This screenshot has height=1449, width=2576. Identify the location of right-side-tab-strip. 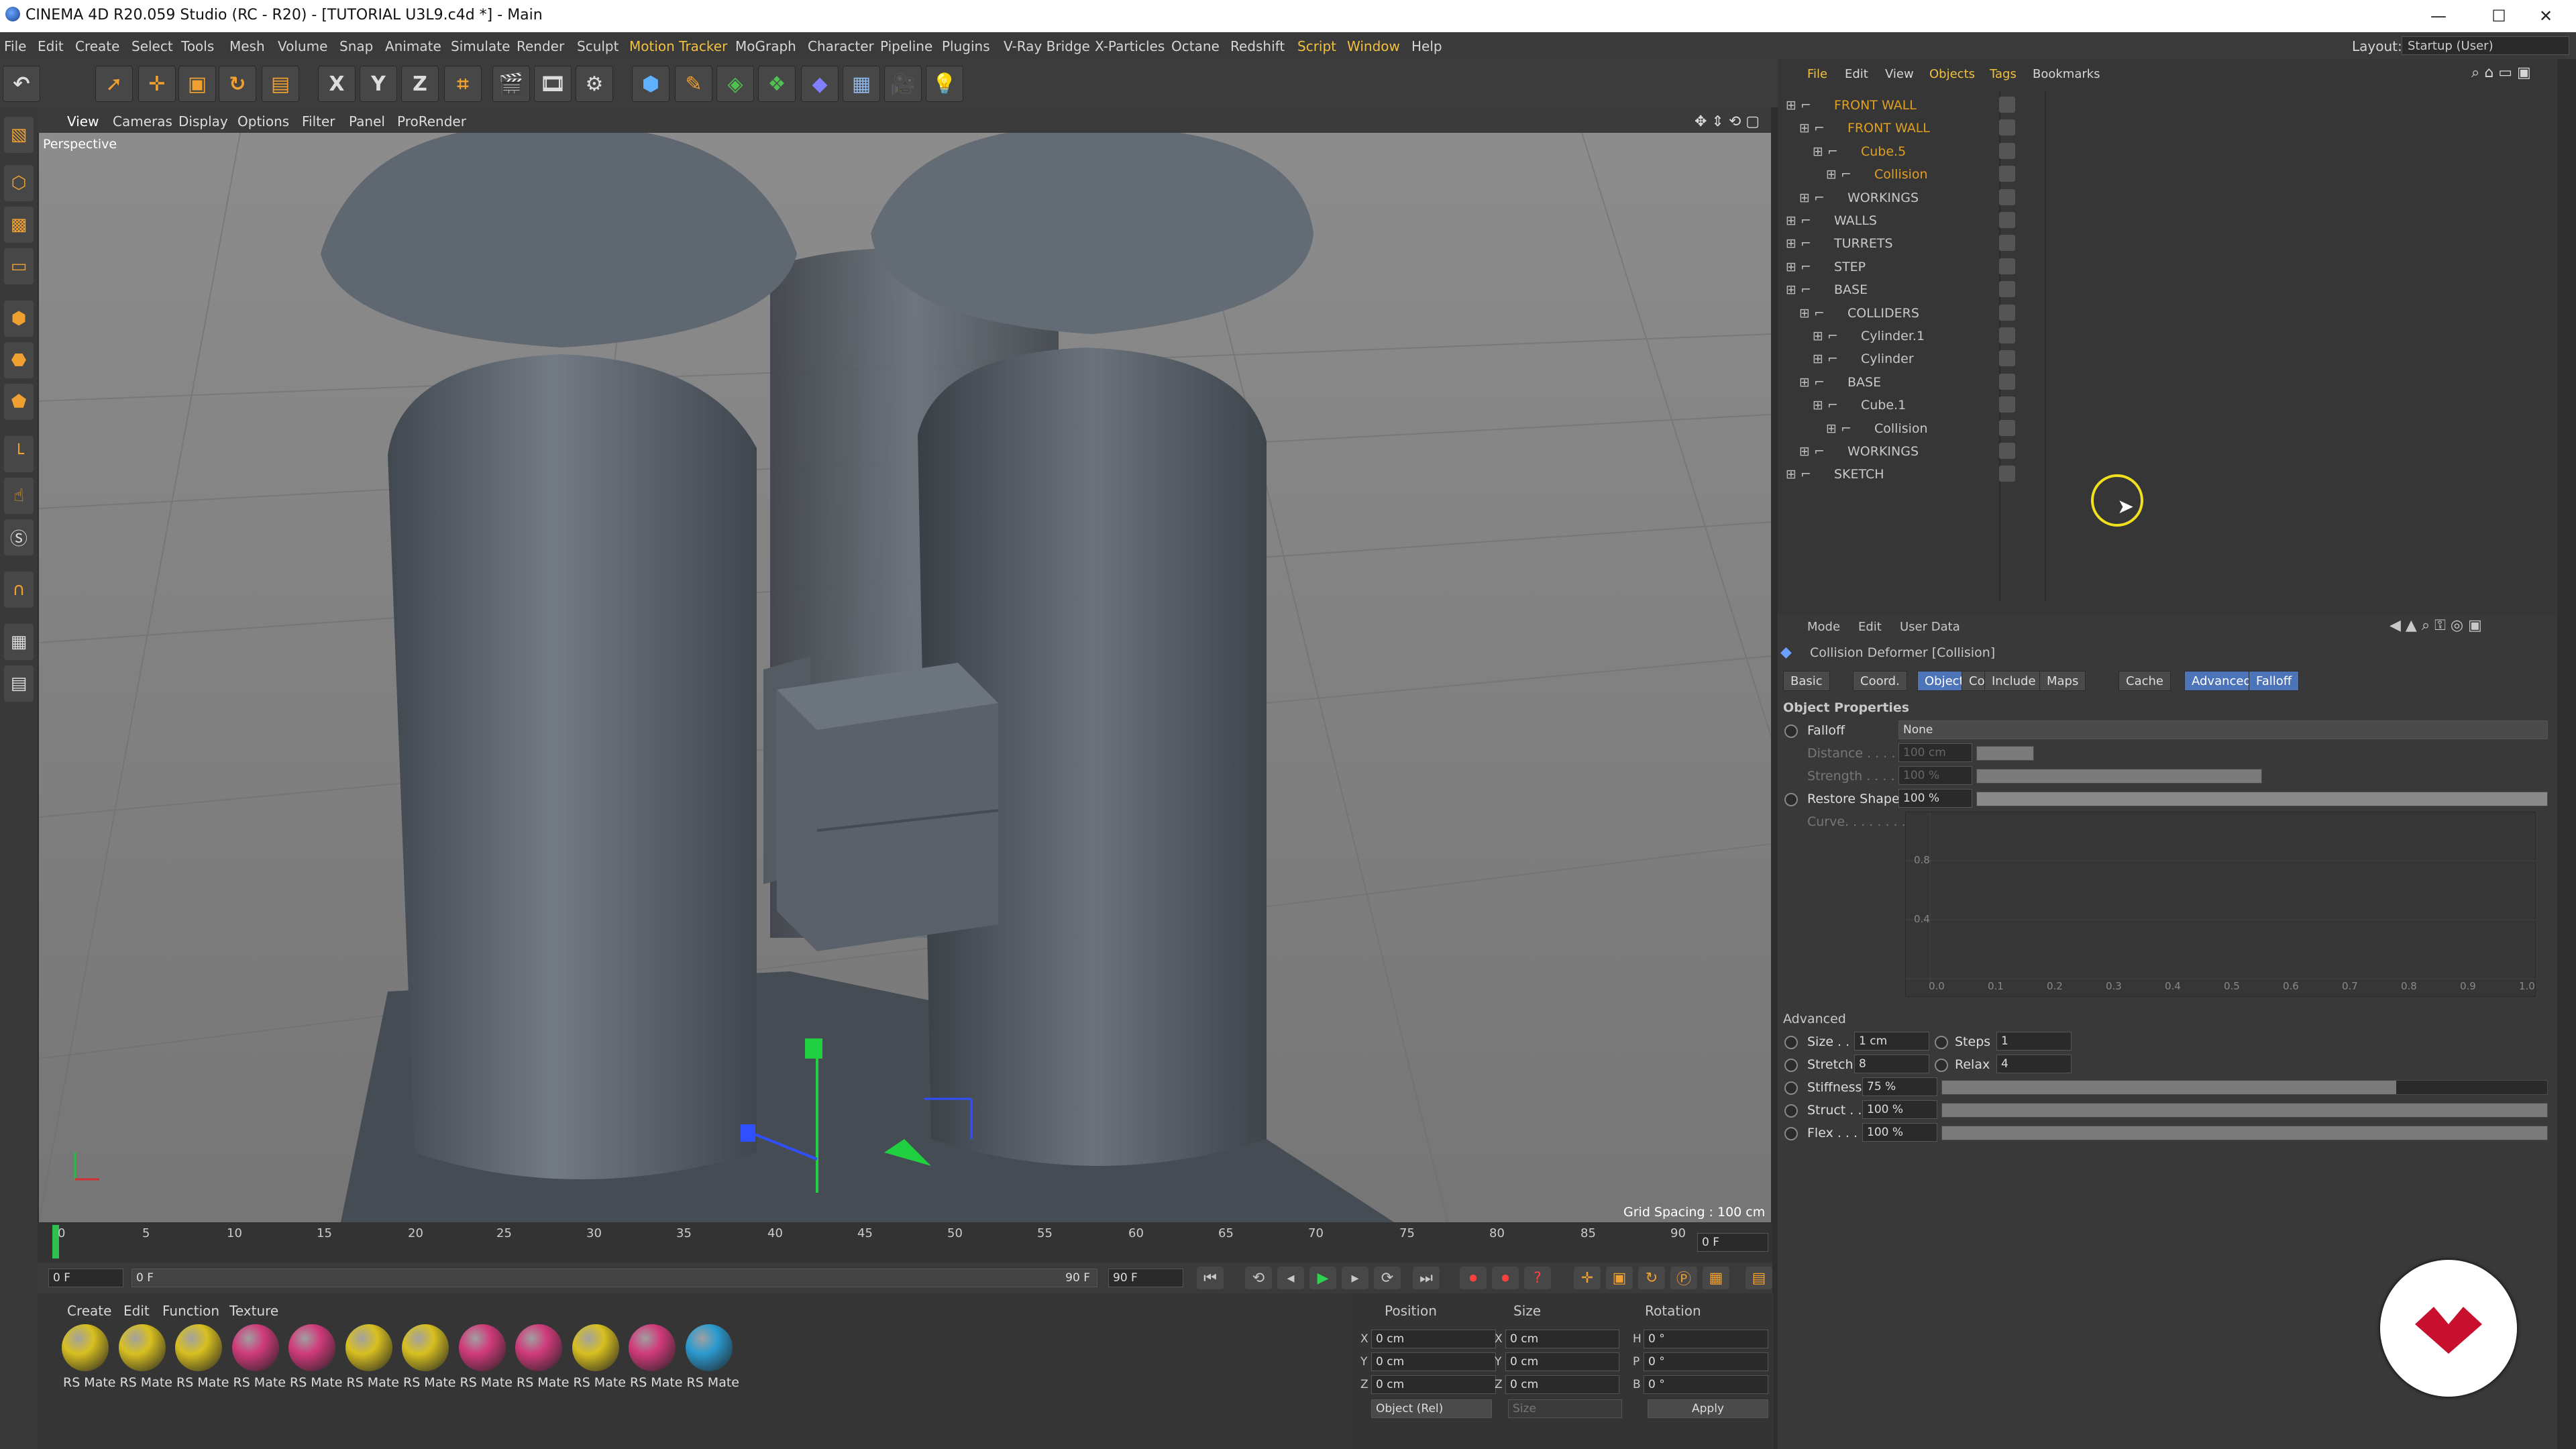
(2566, 754).